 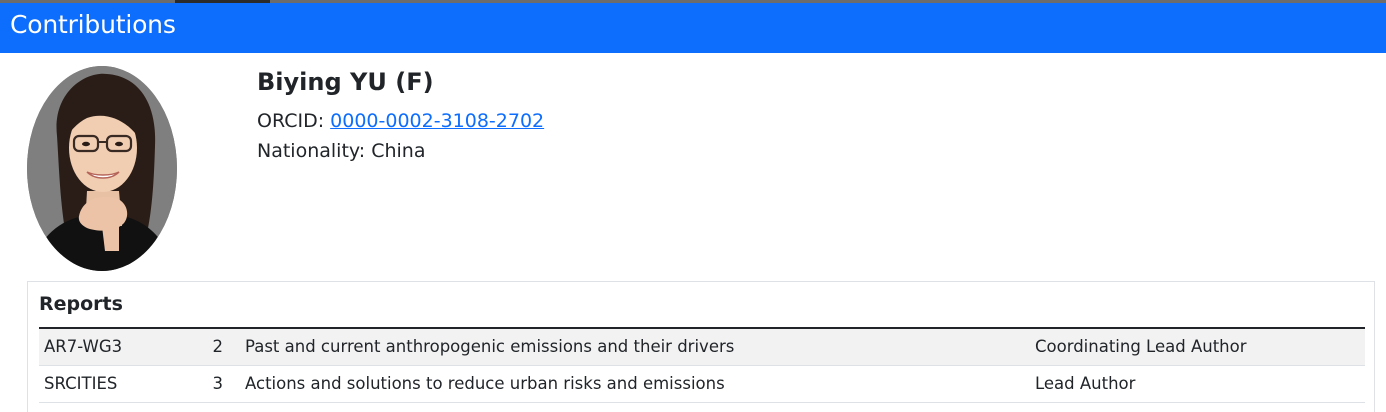 What do you see at coordinates (693, 28) in the screenshot?
I see `header-bar: Contributions` at bounding box center [693, 28].